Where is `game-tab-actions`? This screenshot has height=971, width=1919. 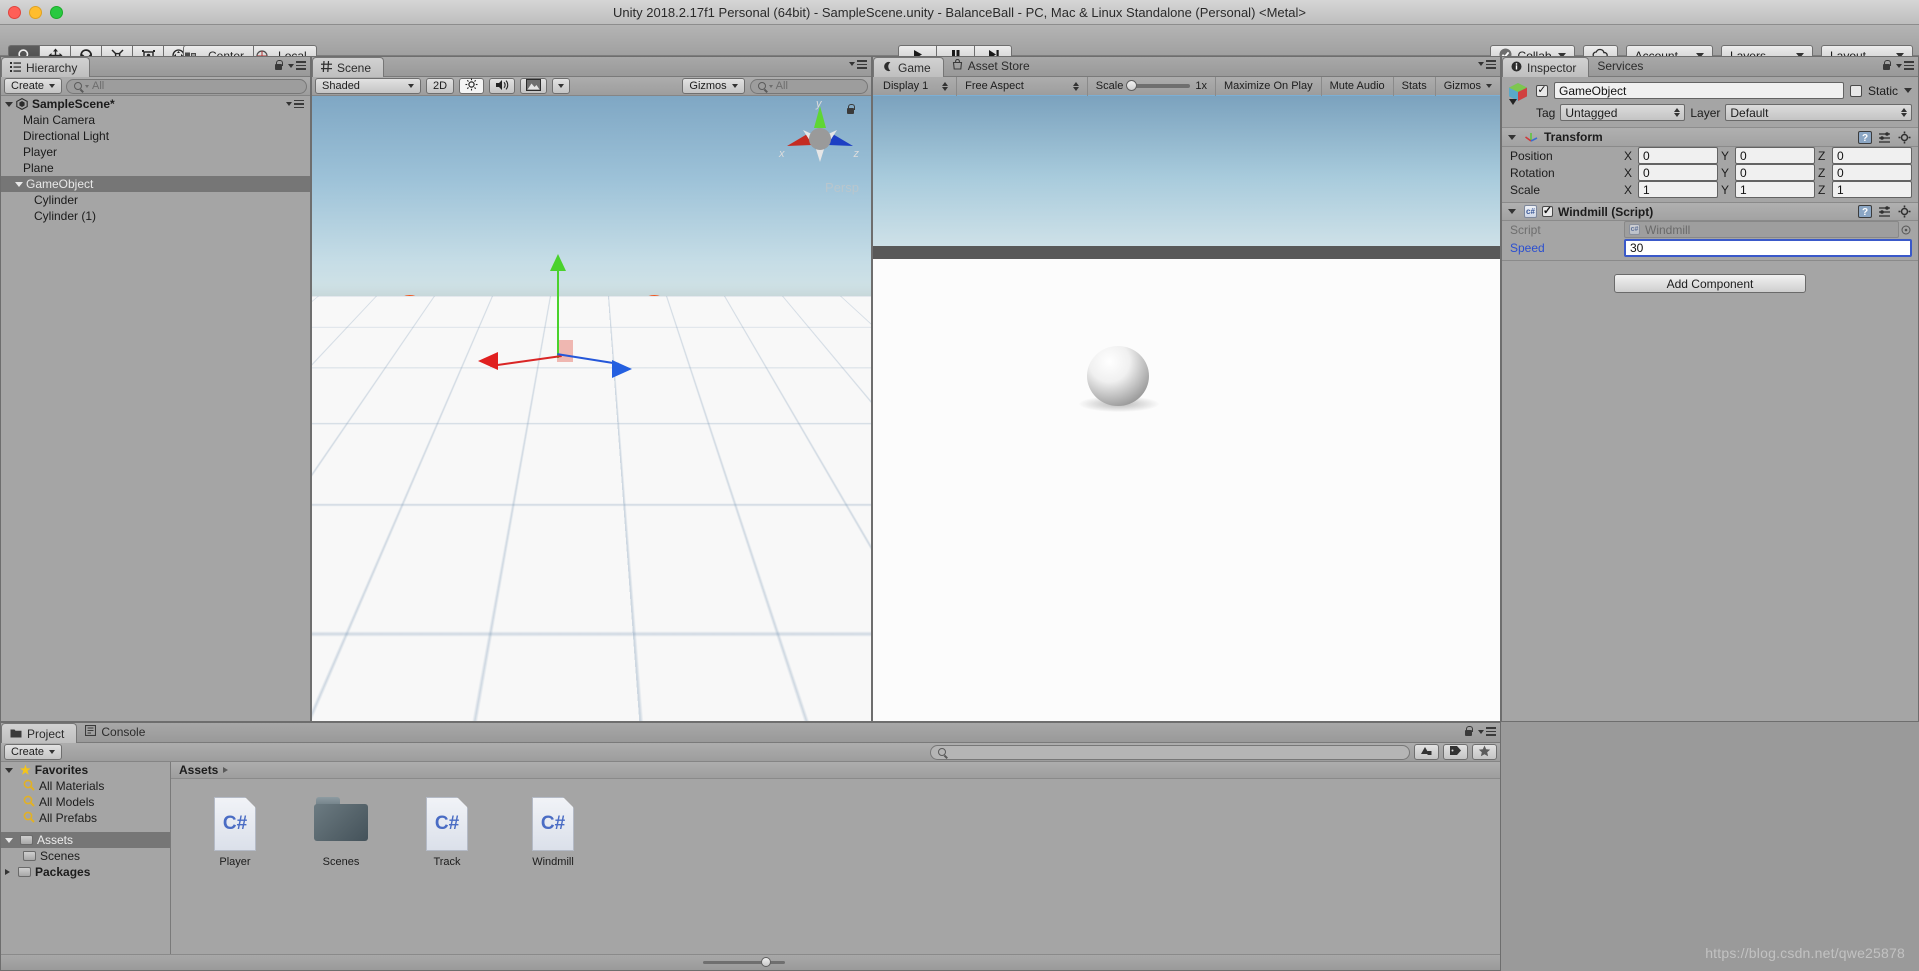
game-tab-actions is located at coordinates (1487, 64).